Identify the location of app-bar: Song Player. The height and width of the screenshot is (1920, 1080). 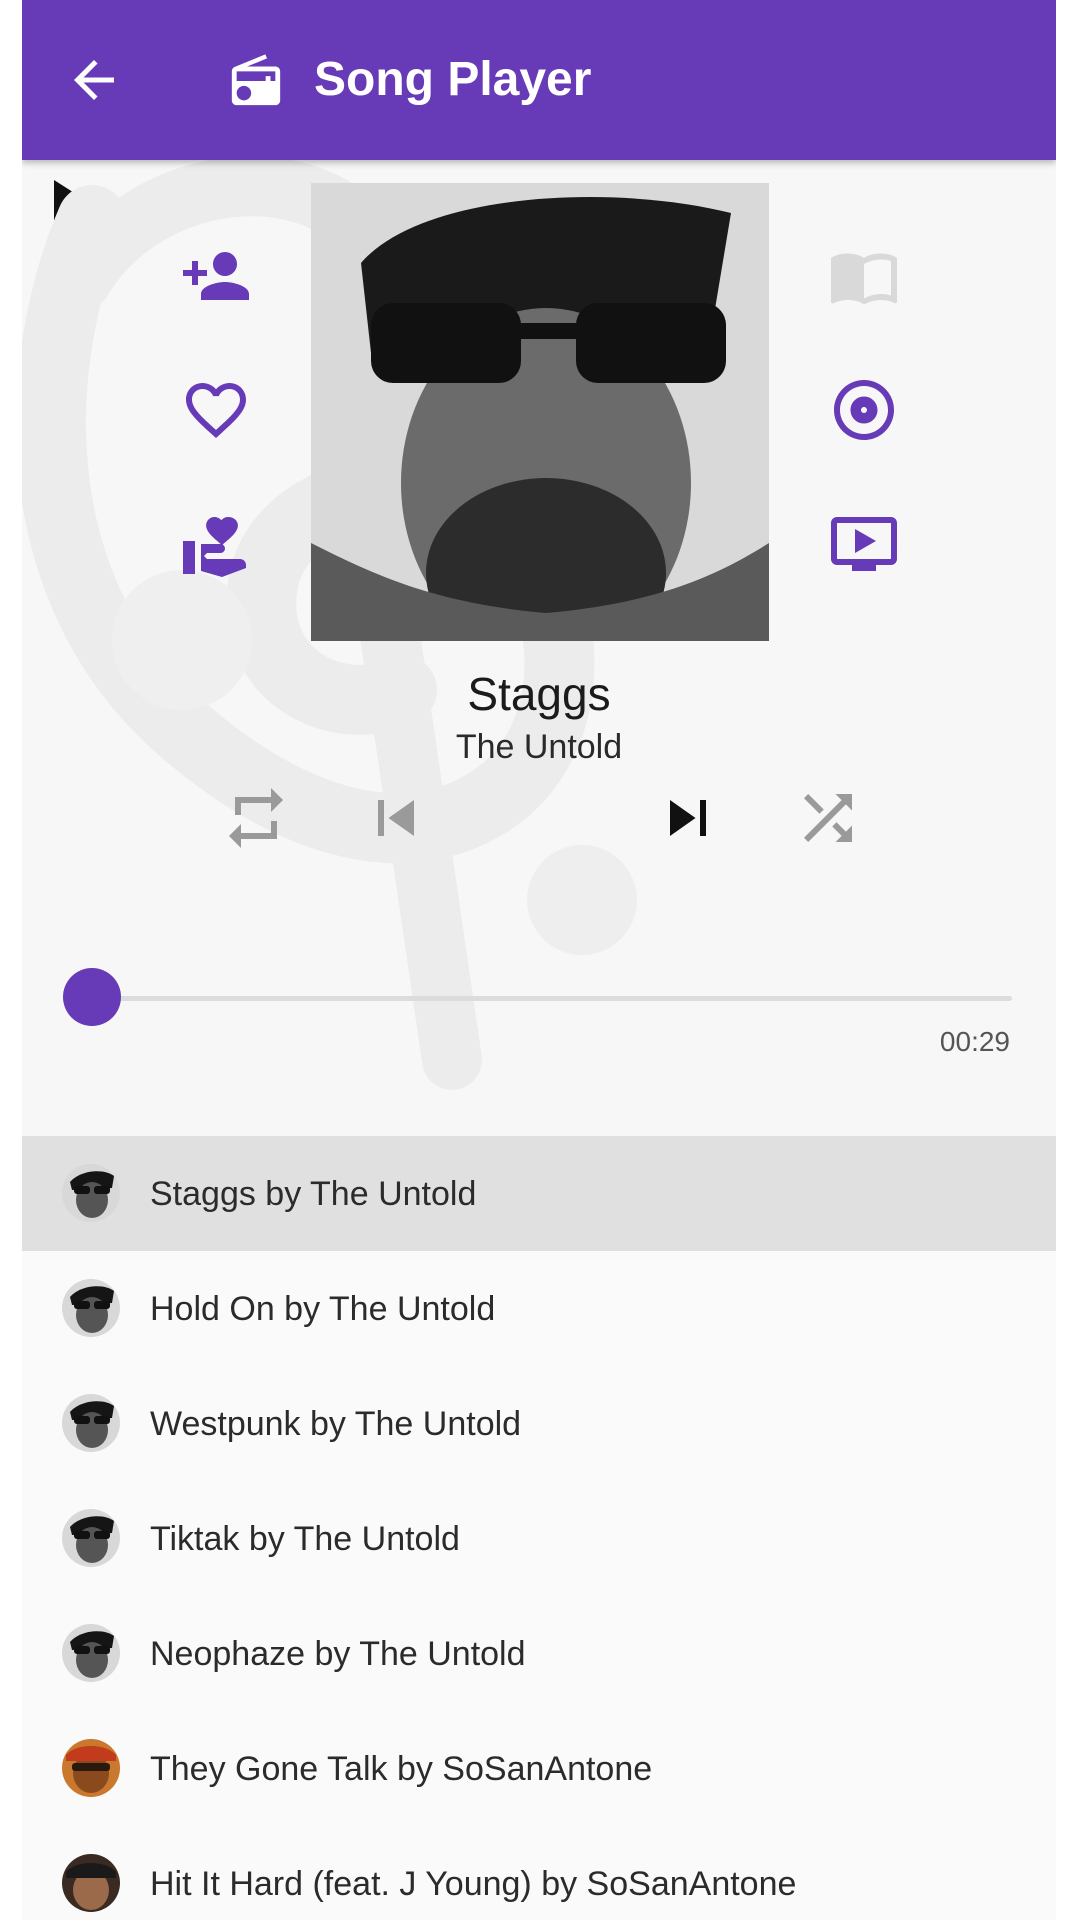
(539, 80).